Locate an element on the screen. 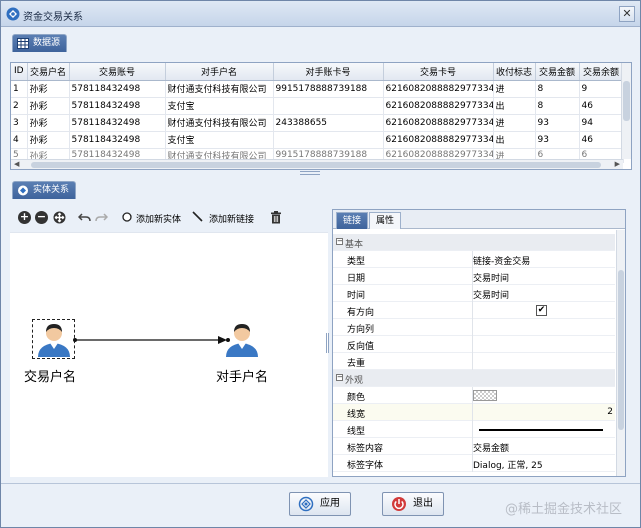  tab-data-source-label: 数据源 is located at coordinates (47, 43).